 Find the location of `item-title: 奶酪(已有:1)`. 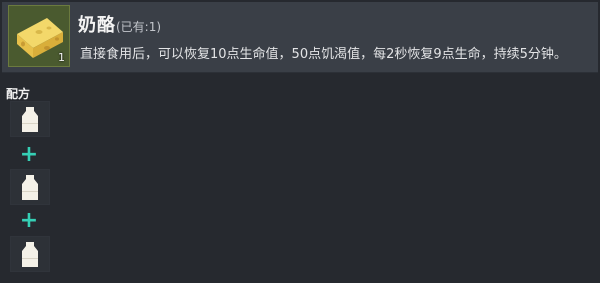

item-title: 奶酪(已有:1) is located at coordinates (119, 24).